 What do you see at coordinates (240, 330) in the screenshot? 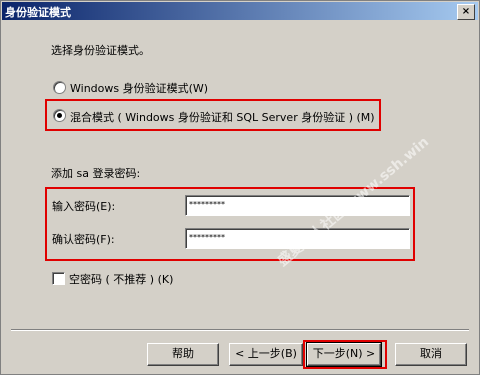
I see `separator` at bounding box center [240, 330].